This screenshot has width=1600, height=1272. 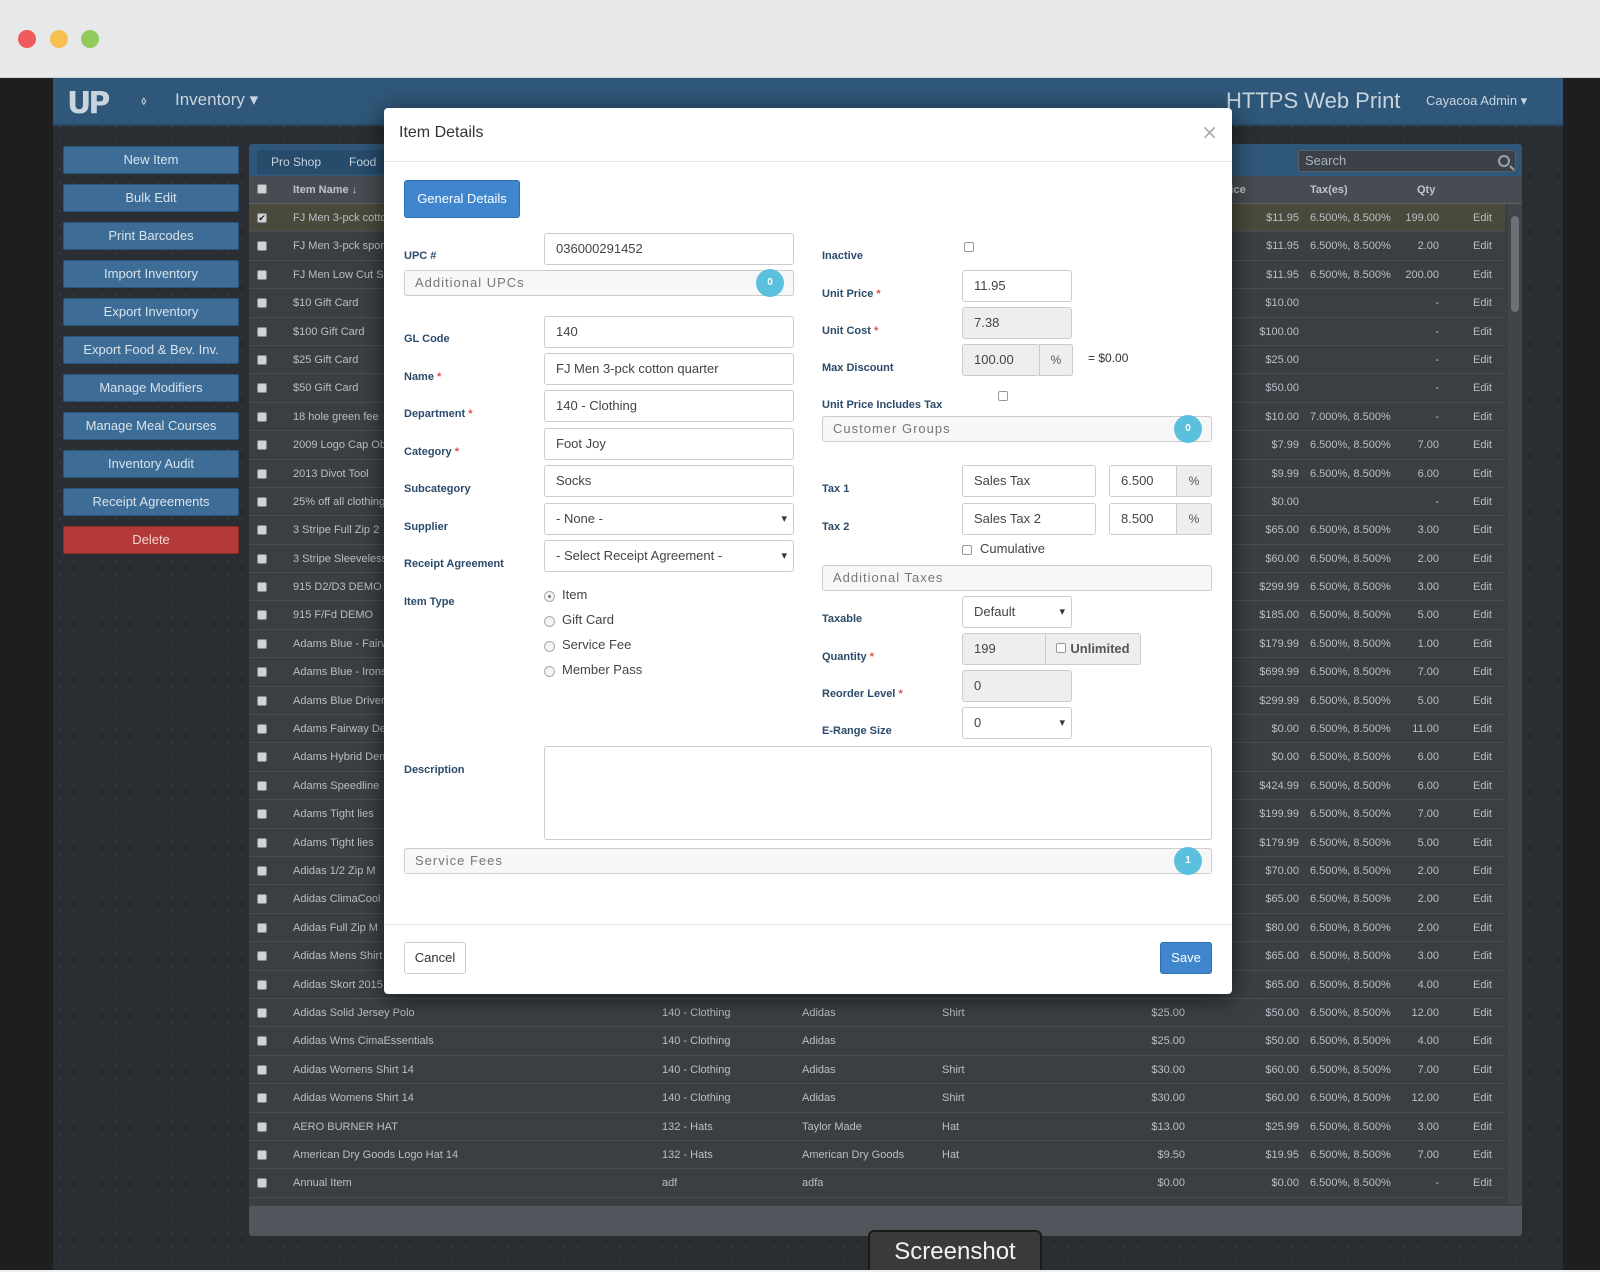 I want to click on search-input: Search, so click(x=1407, y=161).